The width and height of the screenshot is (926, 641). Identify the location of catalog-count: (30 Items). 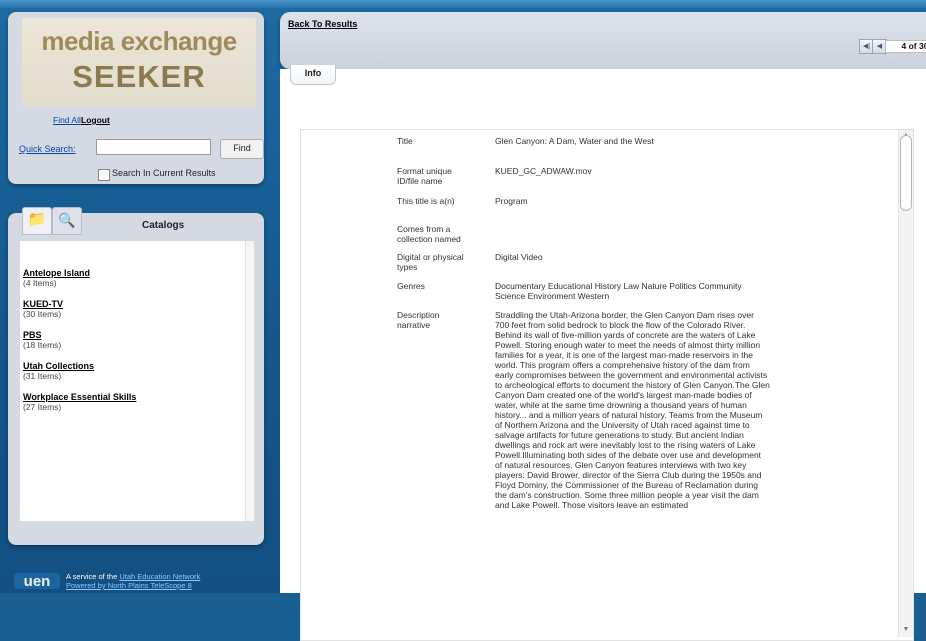
(42, 314).